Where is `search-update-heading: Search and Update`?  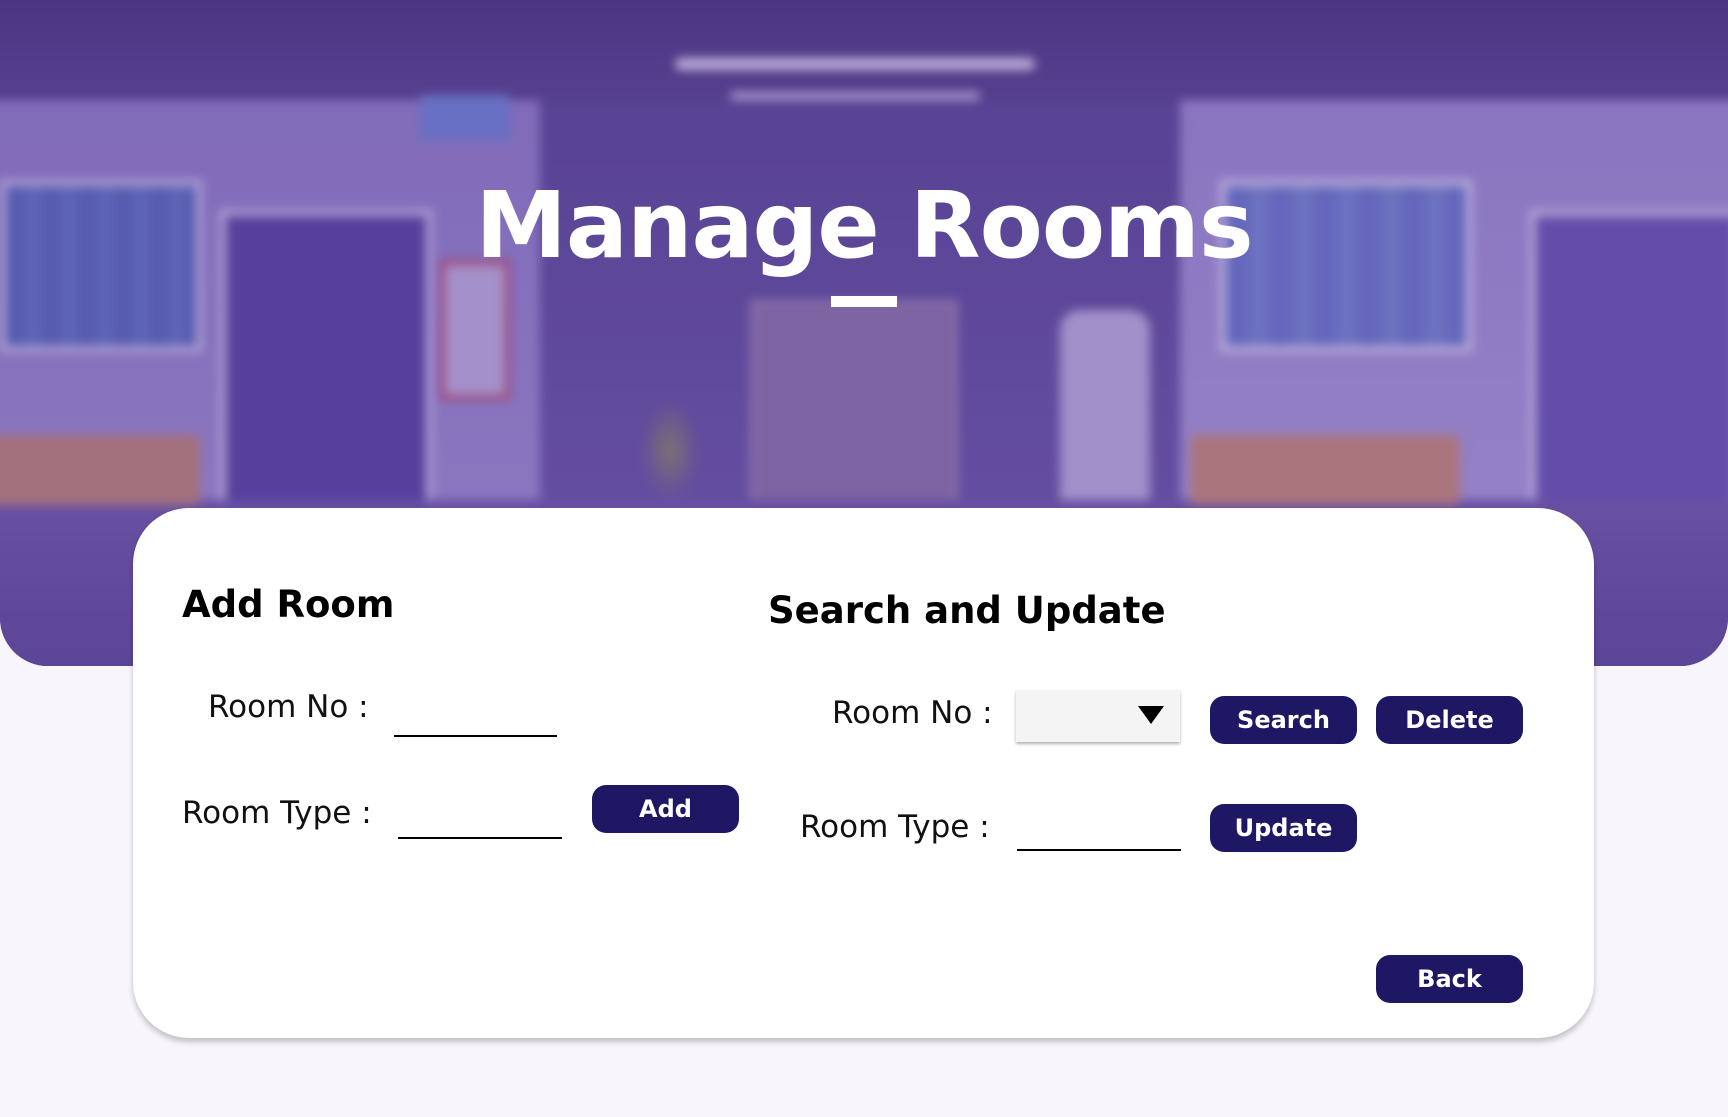
search-update-heading: Search and Update is located at coordinates (967, 610).